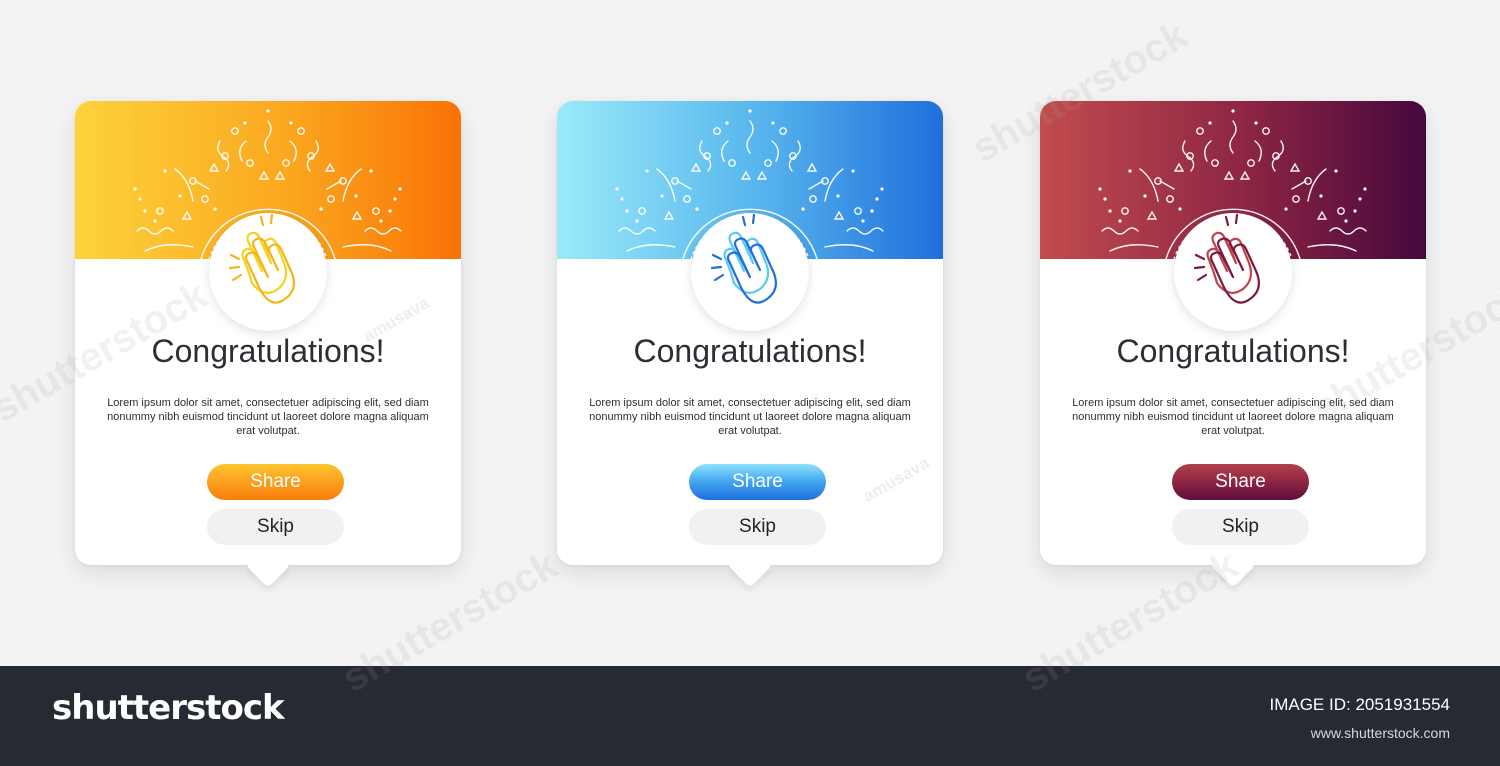 The width and height of the screenshot is (1500, 766). What do you see at coordinates (1380, 733) in the screenshot?
I see `site-url-link: www.shutterstock.com` at bounding box center [1380, 733].